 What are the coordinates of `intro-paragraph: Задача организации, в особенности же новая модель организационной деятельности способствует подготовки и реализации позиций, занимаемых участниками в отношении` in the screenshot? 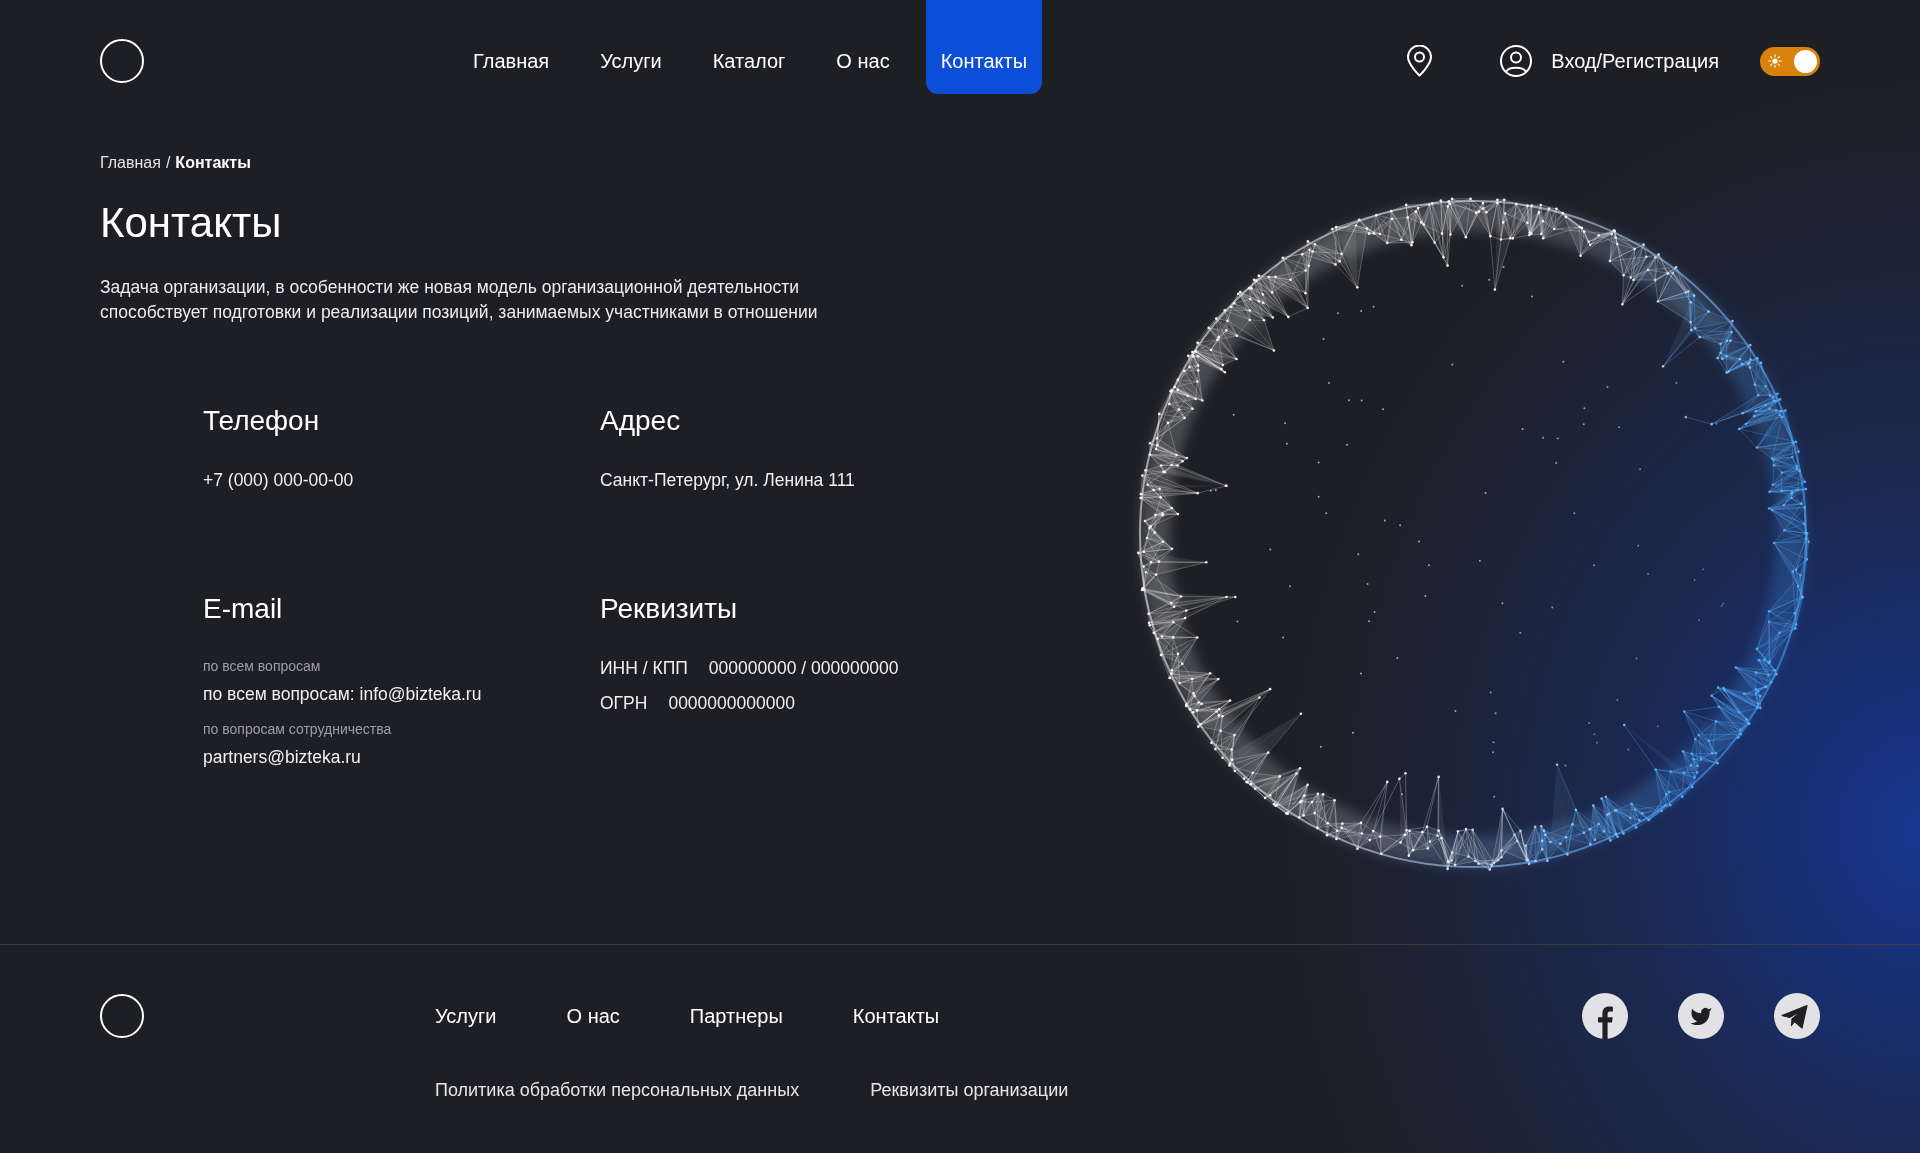 It's located at (459, 300).